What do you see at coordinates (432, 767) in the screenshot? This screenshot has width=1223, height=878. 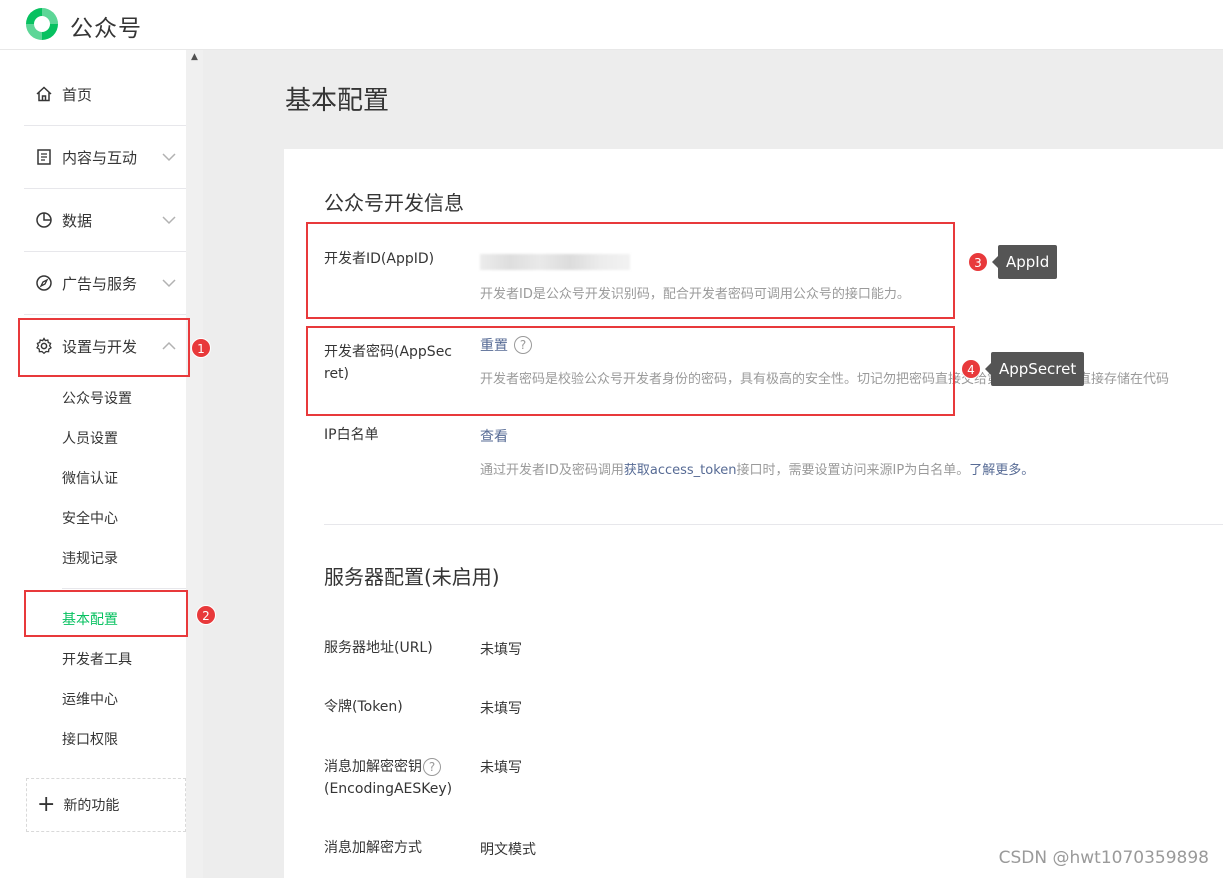 I see `help-icon: ?` at bounding box center [432, 767].